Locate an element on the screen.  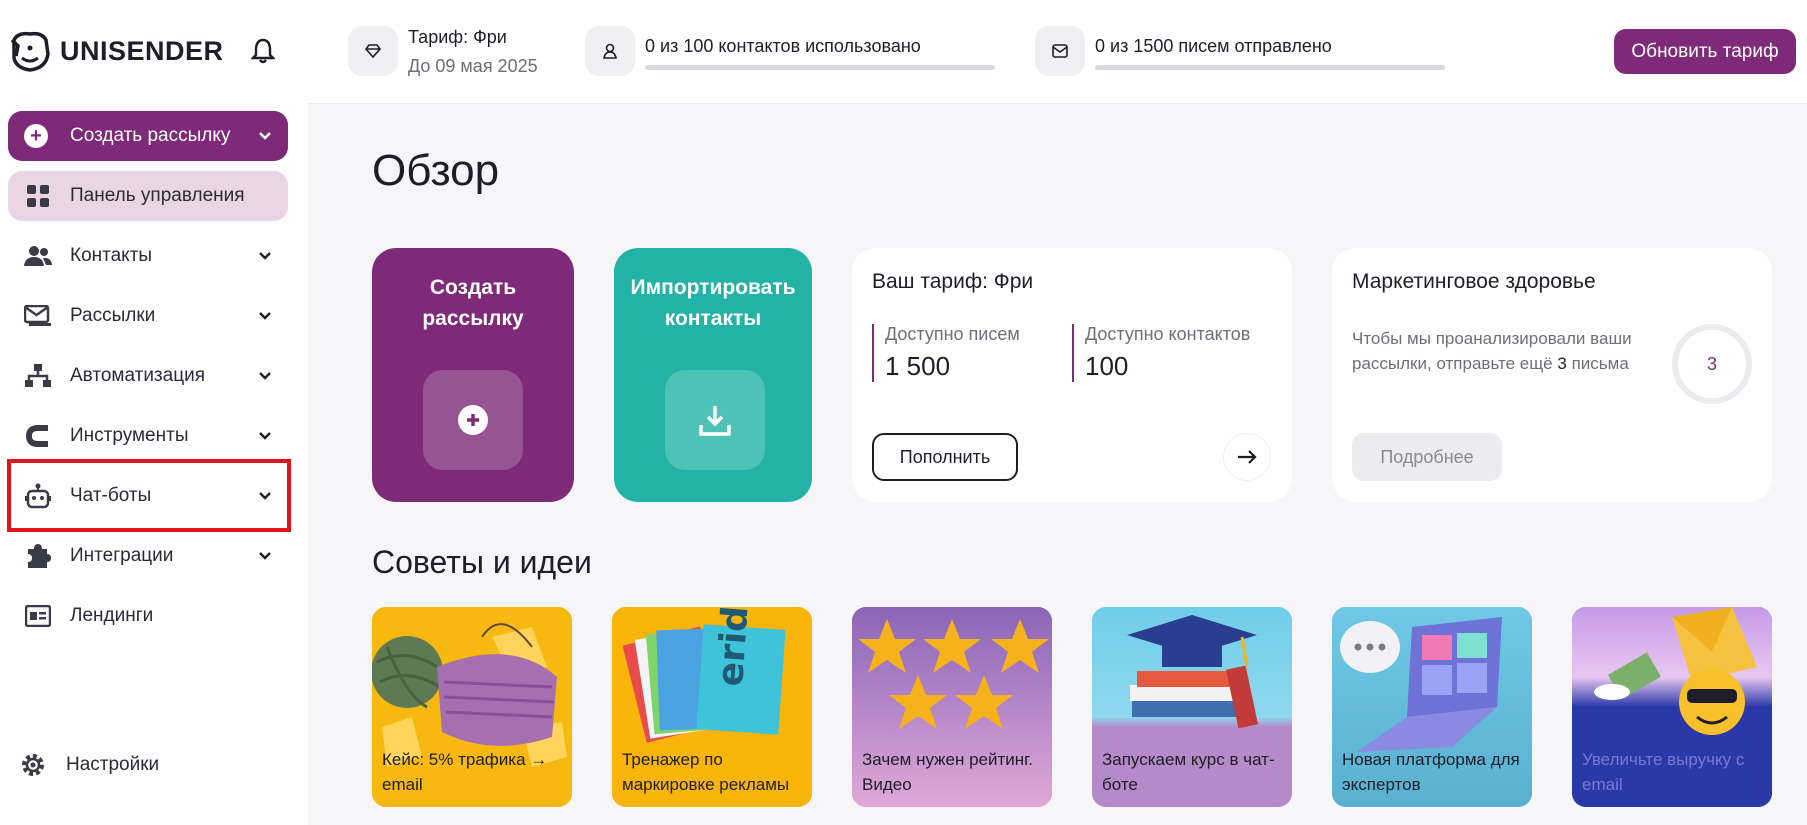
sidebar-item-label: Интеграции is located at coordinates (122, 555).